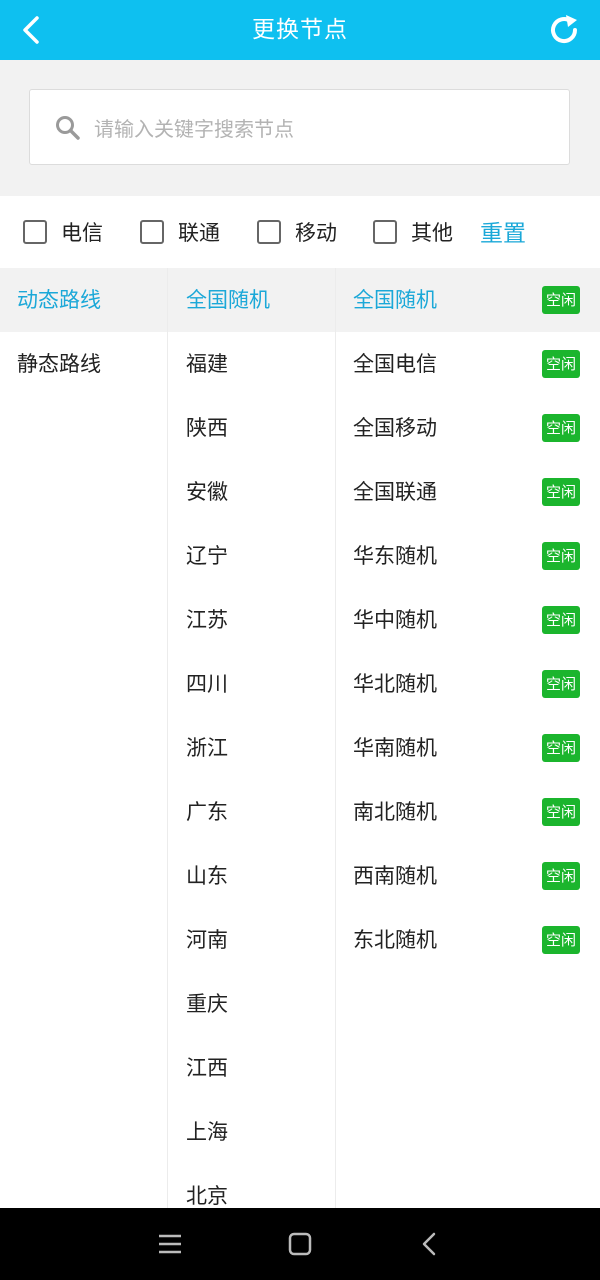 Image resolution: width=600 pixels, height=1280 pixels. I want to click on search-icon, so click(68, 128).